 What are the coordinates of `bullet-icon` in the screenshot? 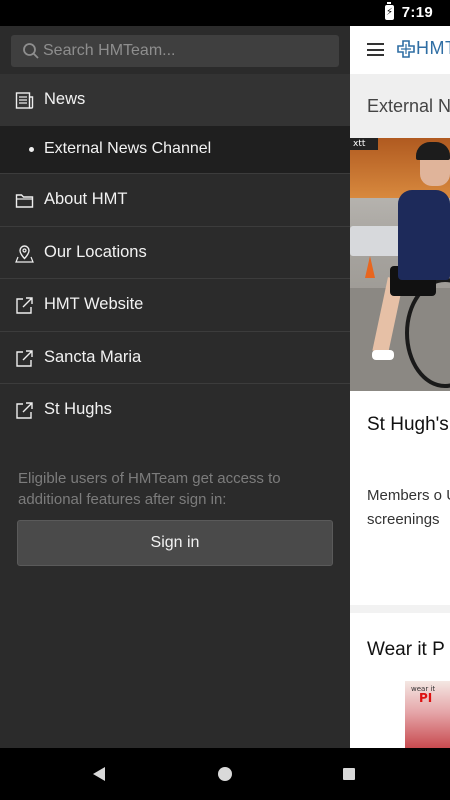 It's located at (31, 149).